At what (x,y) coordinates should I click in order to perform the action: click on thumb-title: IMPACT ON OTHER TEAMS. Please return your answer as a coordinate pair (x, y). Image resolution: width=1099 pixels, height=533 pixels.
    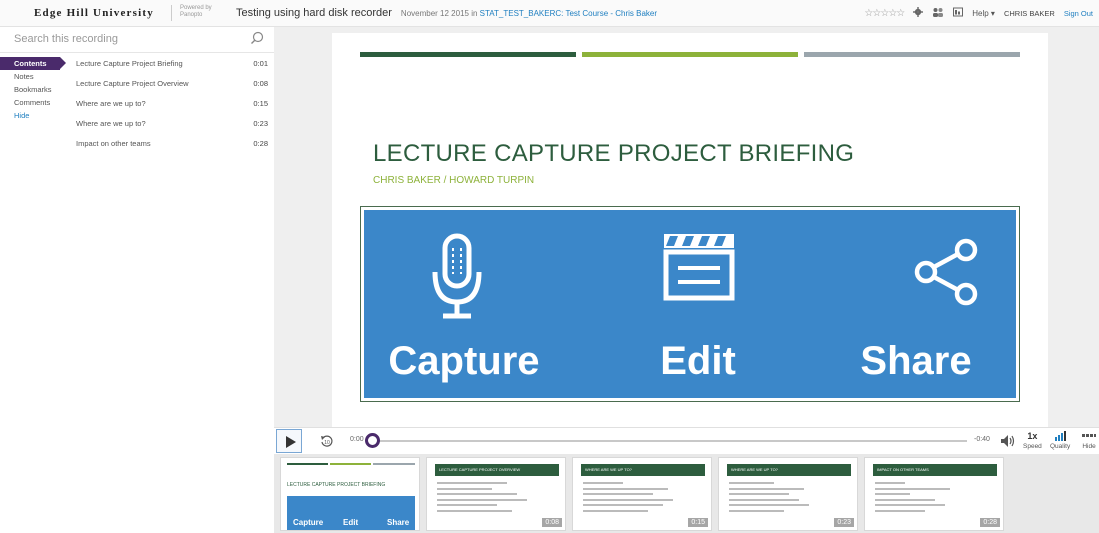
    Looking at the image, I should click on (935, 470).